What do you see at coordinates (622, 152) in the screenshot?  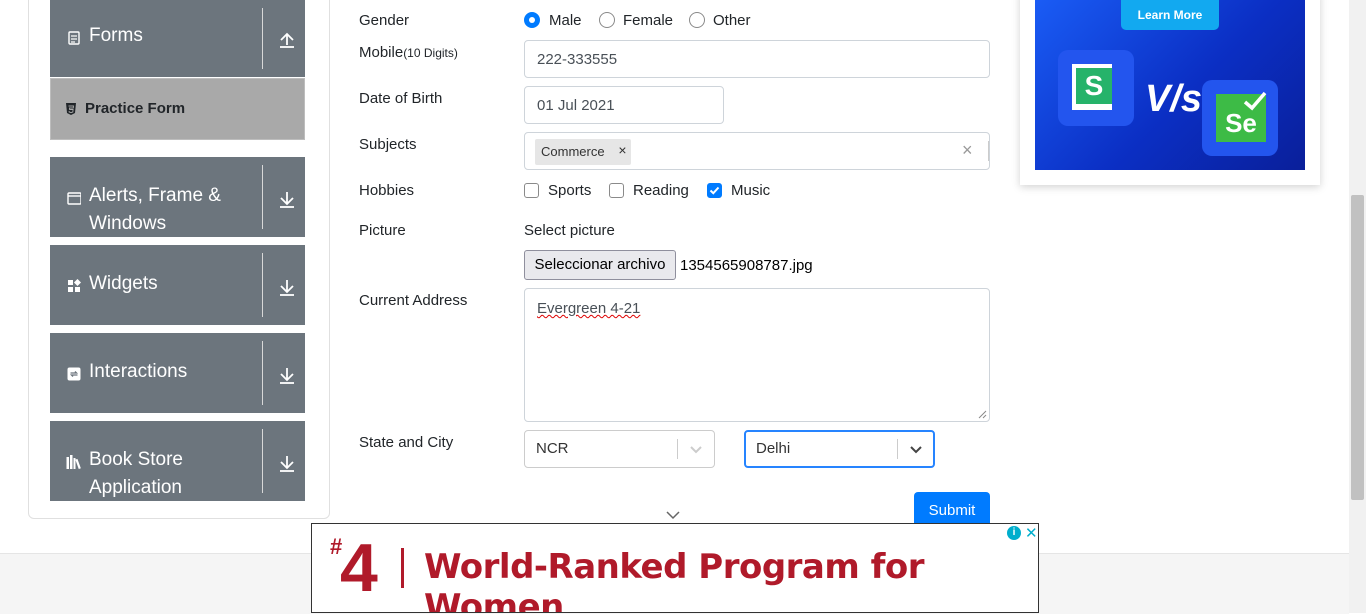 I see `chip-remove-icon: ×` at bounding box center [622, 152].